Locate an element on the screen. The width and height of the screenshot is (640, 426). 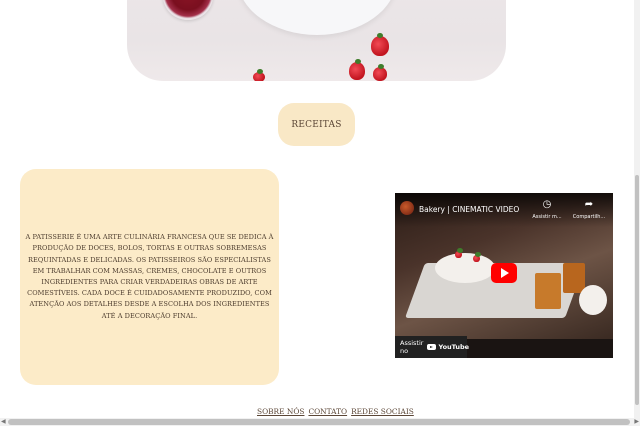
receitas-button: RECEITAS is located at coordinates (316, 124).